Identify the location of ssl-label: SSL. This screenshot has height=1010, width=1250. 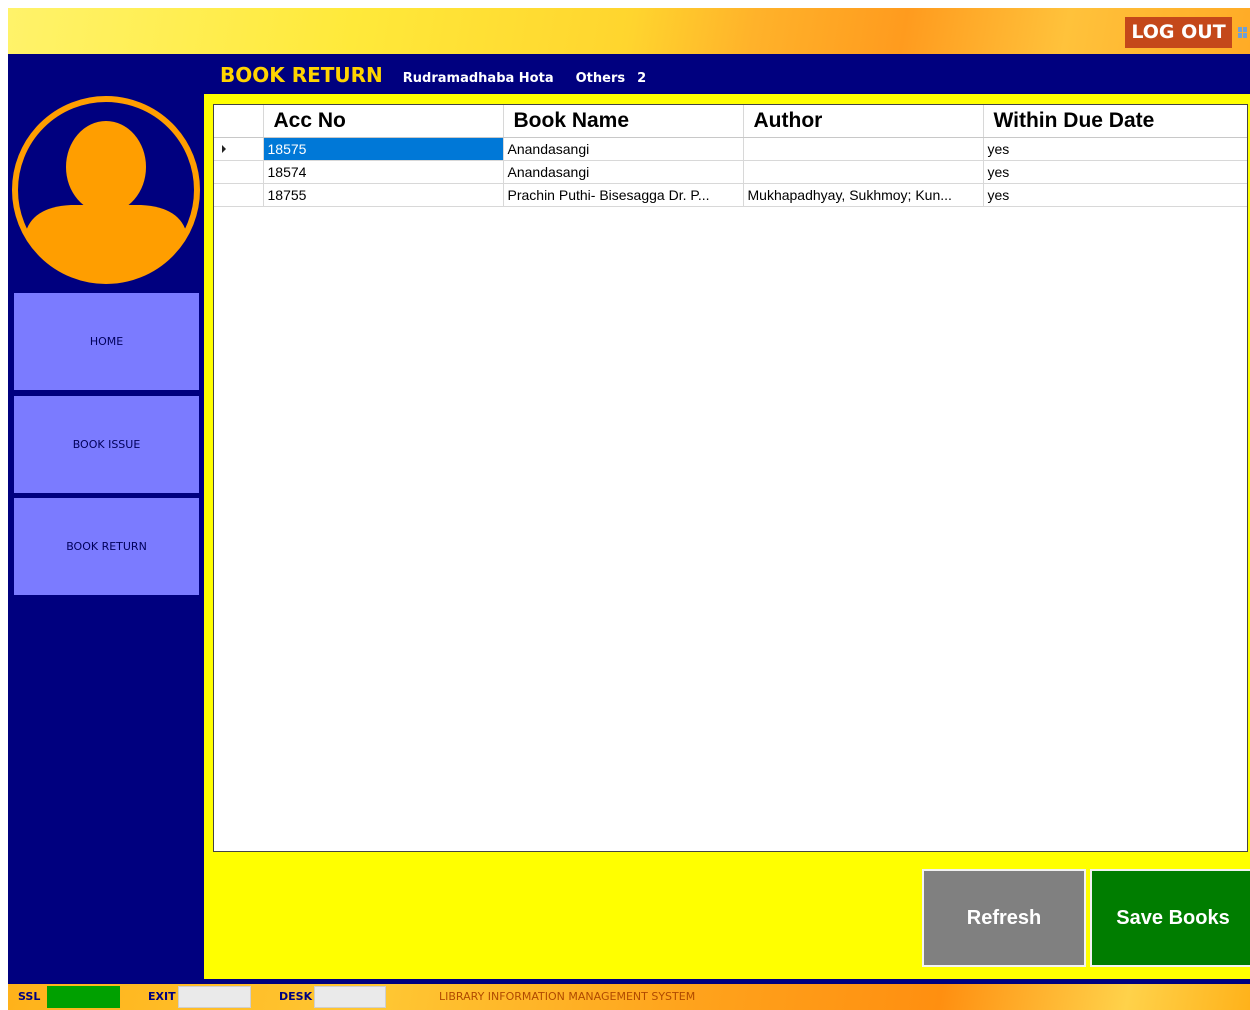
(29, 996).